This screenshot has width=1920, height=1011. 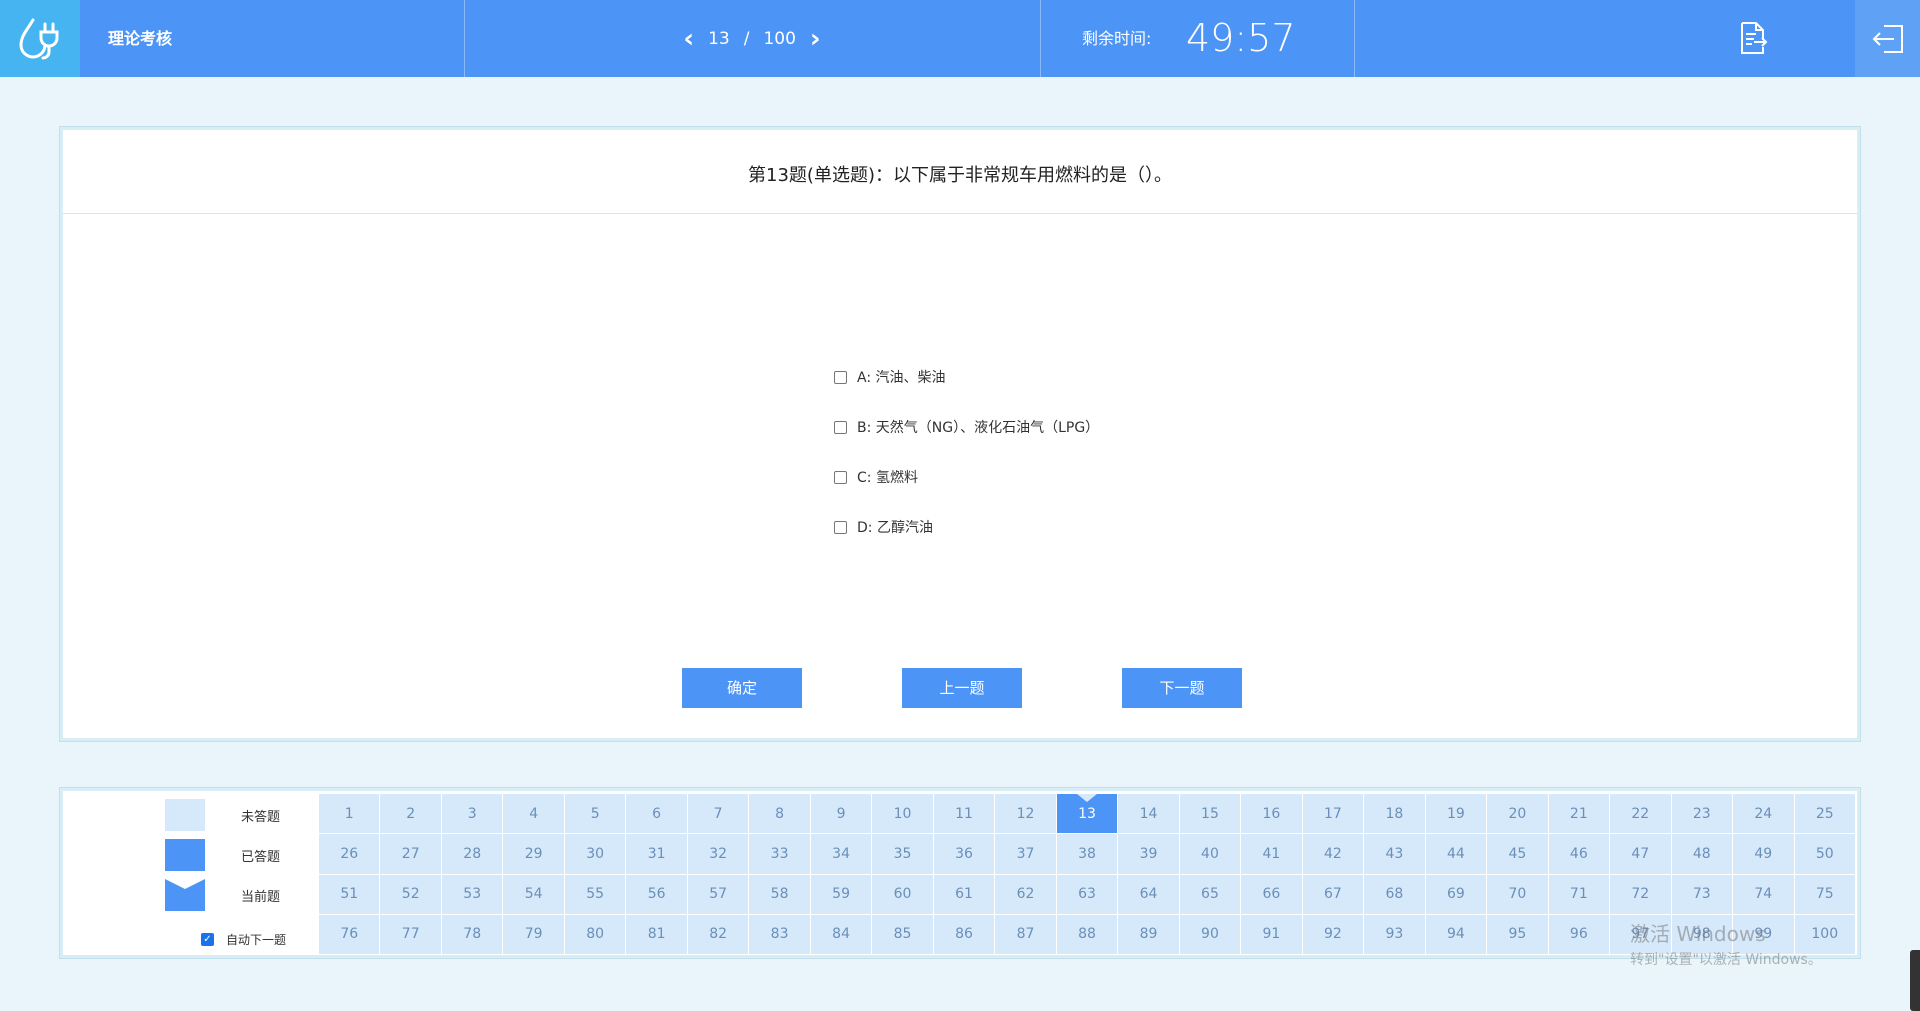 I want to click on question-number-cell: 82, so click(x=718, y=934).